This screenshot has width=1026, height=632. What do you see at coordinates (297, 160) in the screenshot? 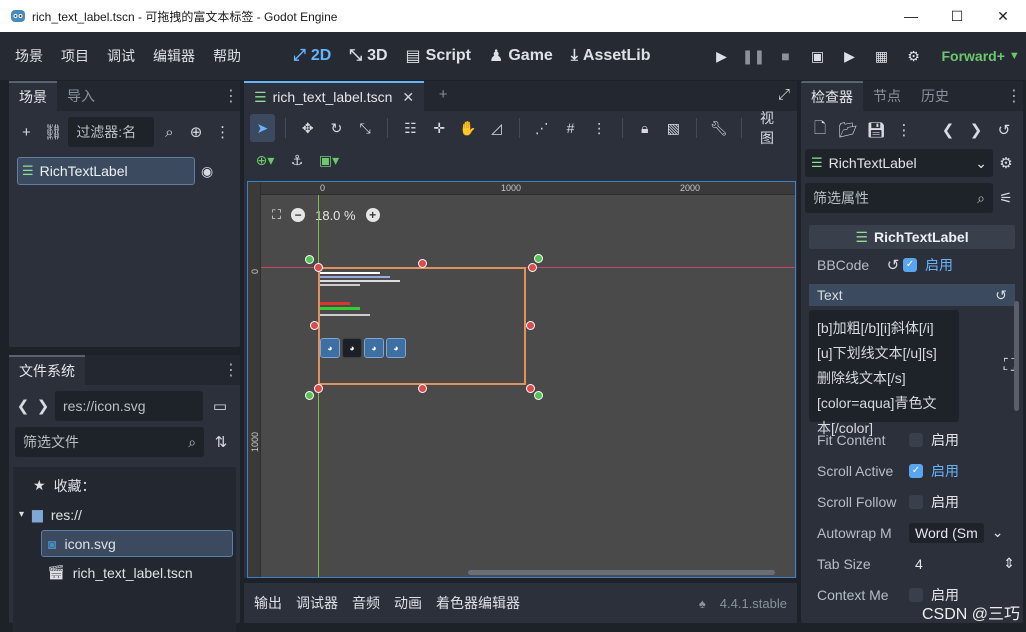
I see `anchor-icon: ⚓` at bounding box center [297, 160].